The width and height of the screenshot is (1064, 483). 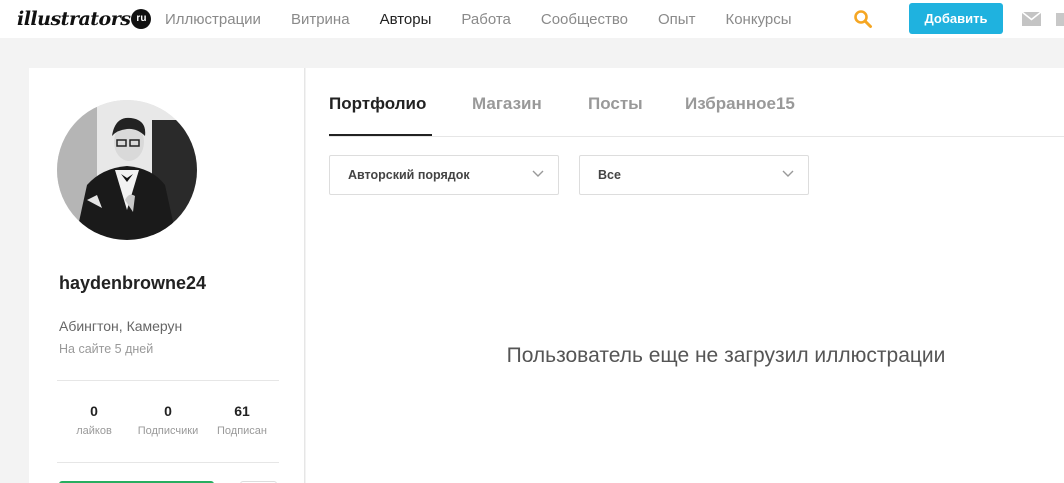 I want to click on sort-order-select: Авторский порядок, so click(x=444, y=175).